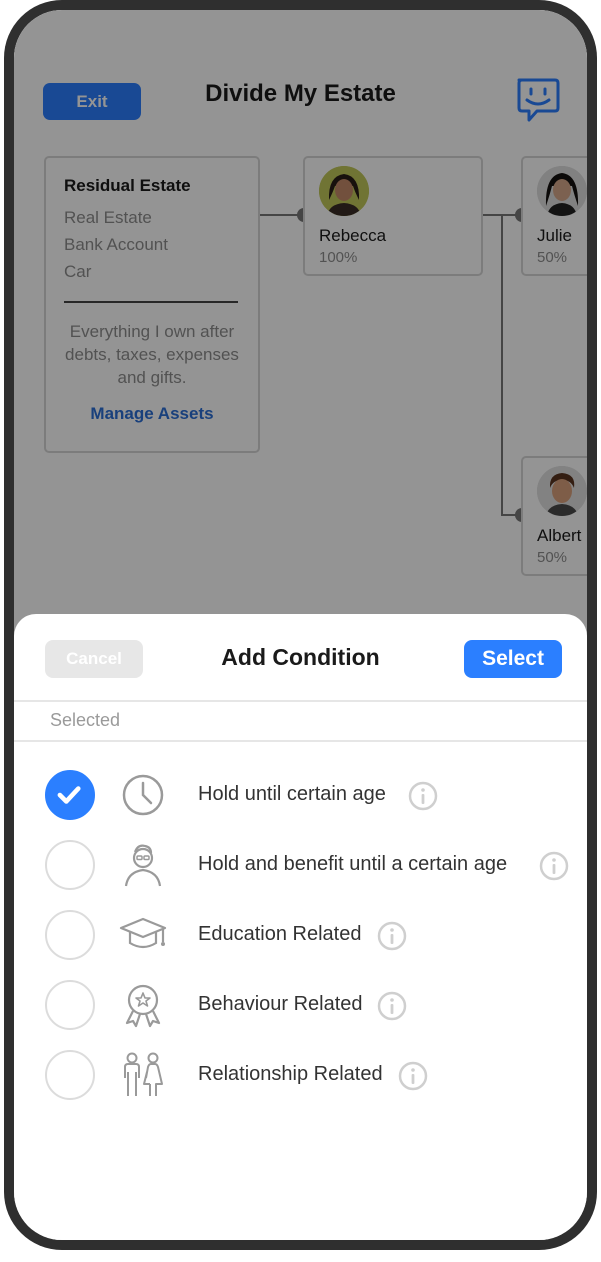 This screenshot has height=1262, width=601. What do you see at coordinates (143, 1006) in the screenshot?
I see `award-ribbon-icon` at bounding box center [143, 1006].